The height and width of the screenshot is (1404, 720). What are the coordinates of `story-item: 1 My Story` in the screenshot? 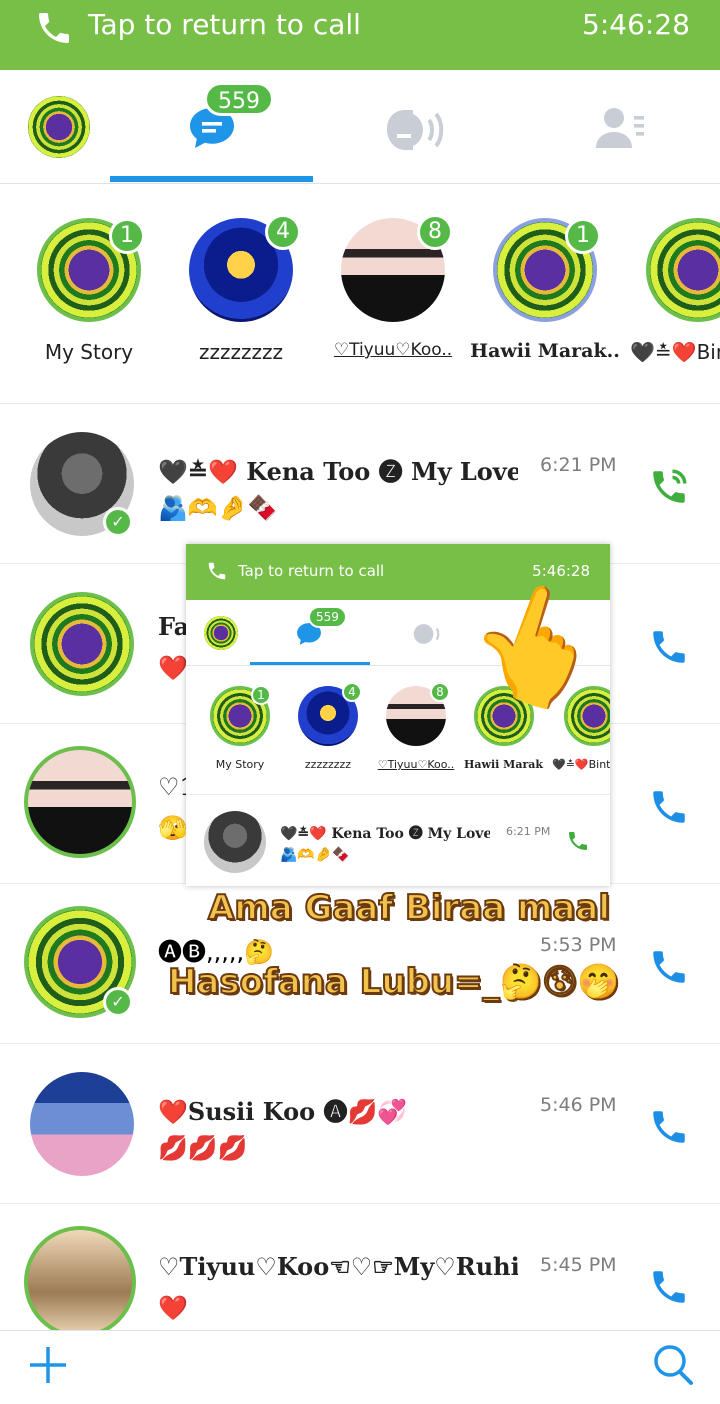 It's located at (89, 291).